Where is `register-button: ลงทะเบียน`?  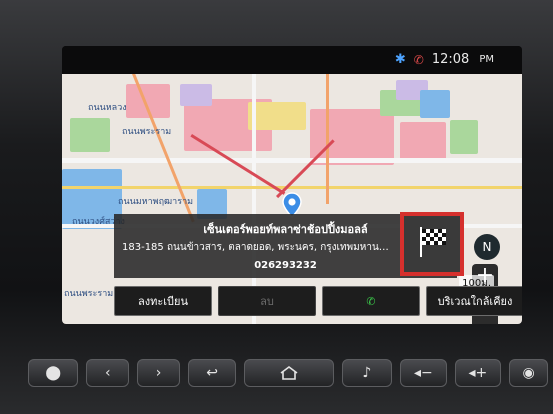 register-button: ลงทะเบียน is located at coordinates (163, 301).